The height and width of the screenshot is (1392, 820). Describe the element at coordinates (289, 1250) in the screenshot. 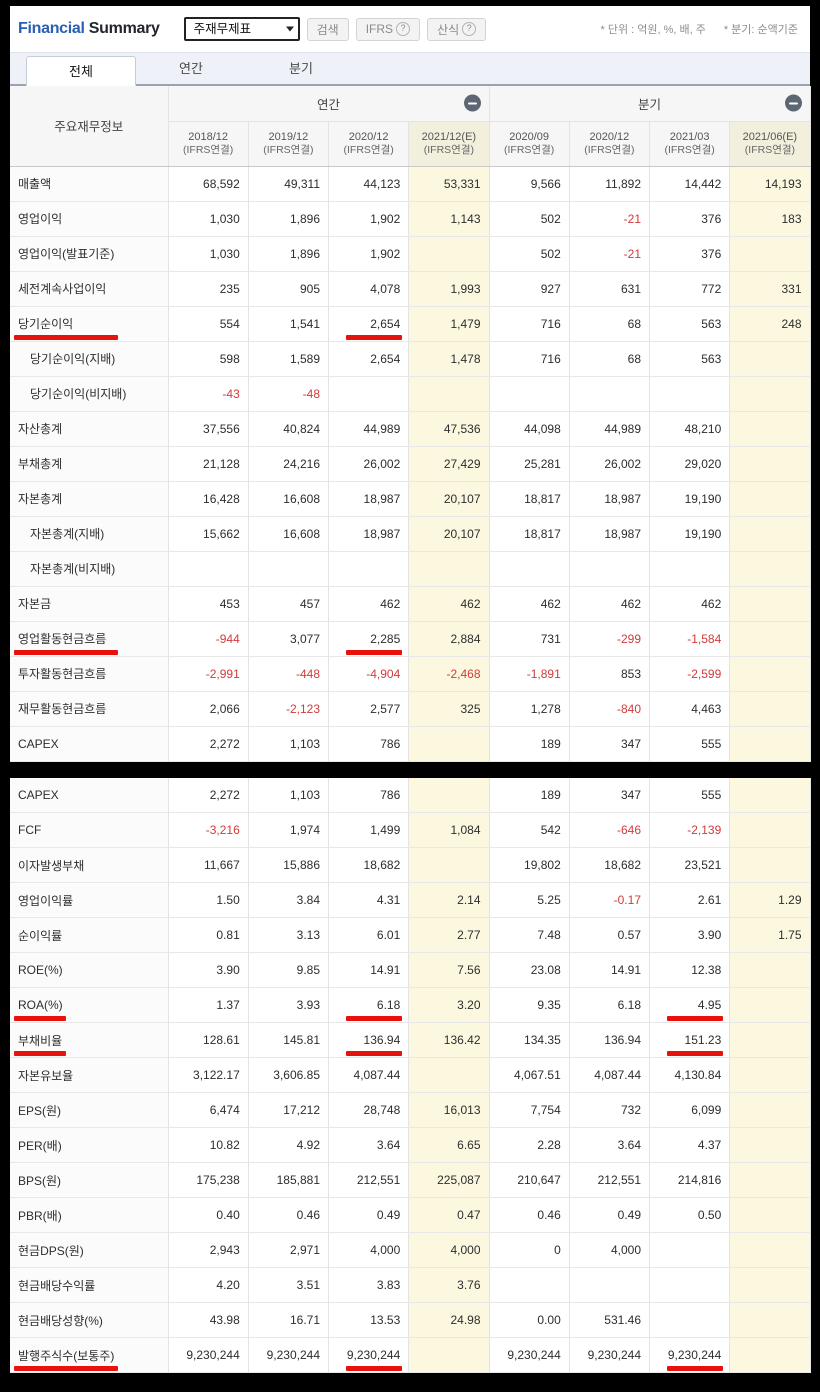

I see `cell-value: 2,971` at that location.